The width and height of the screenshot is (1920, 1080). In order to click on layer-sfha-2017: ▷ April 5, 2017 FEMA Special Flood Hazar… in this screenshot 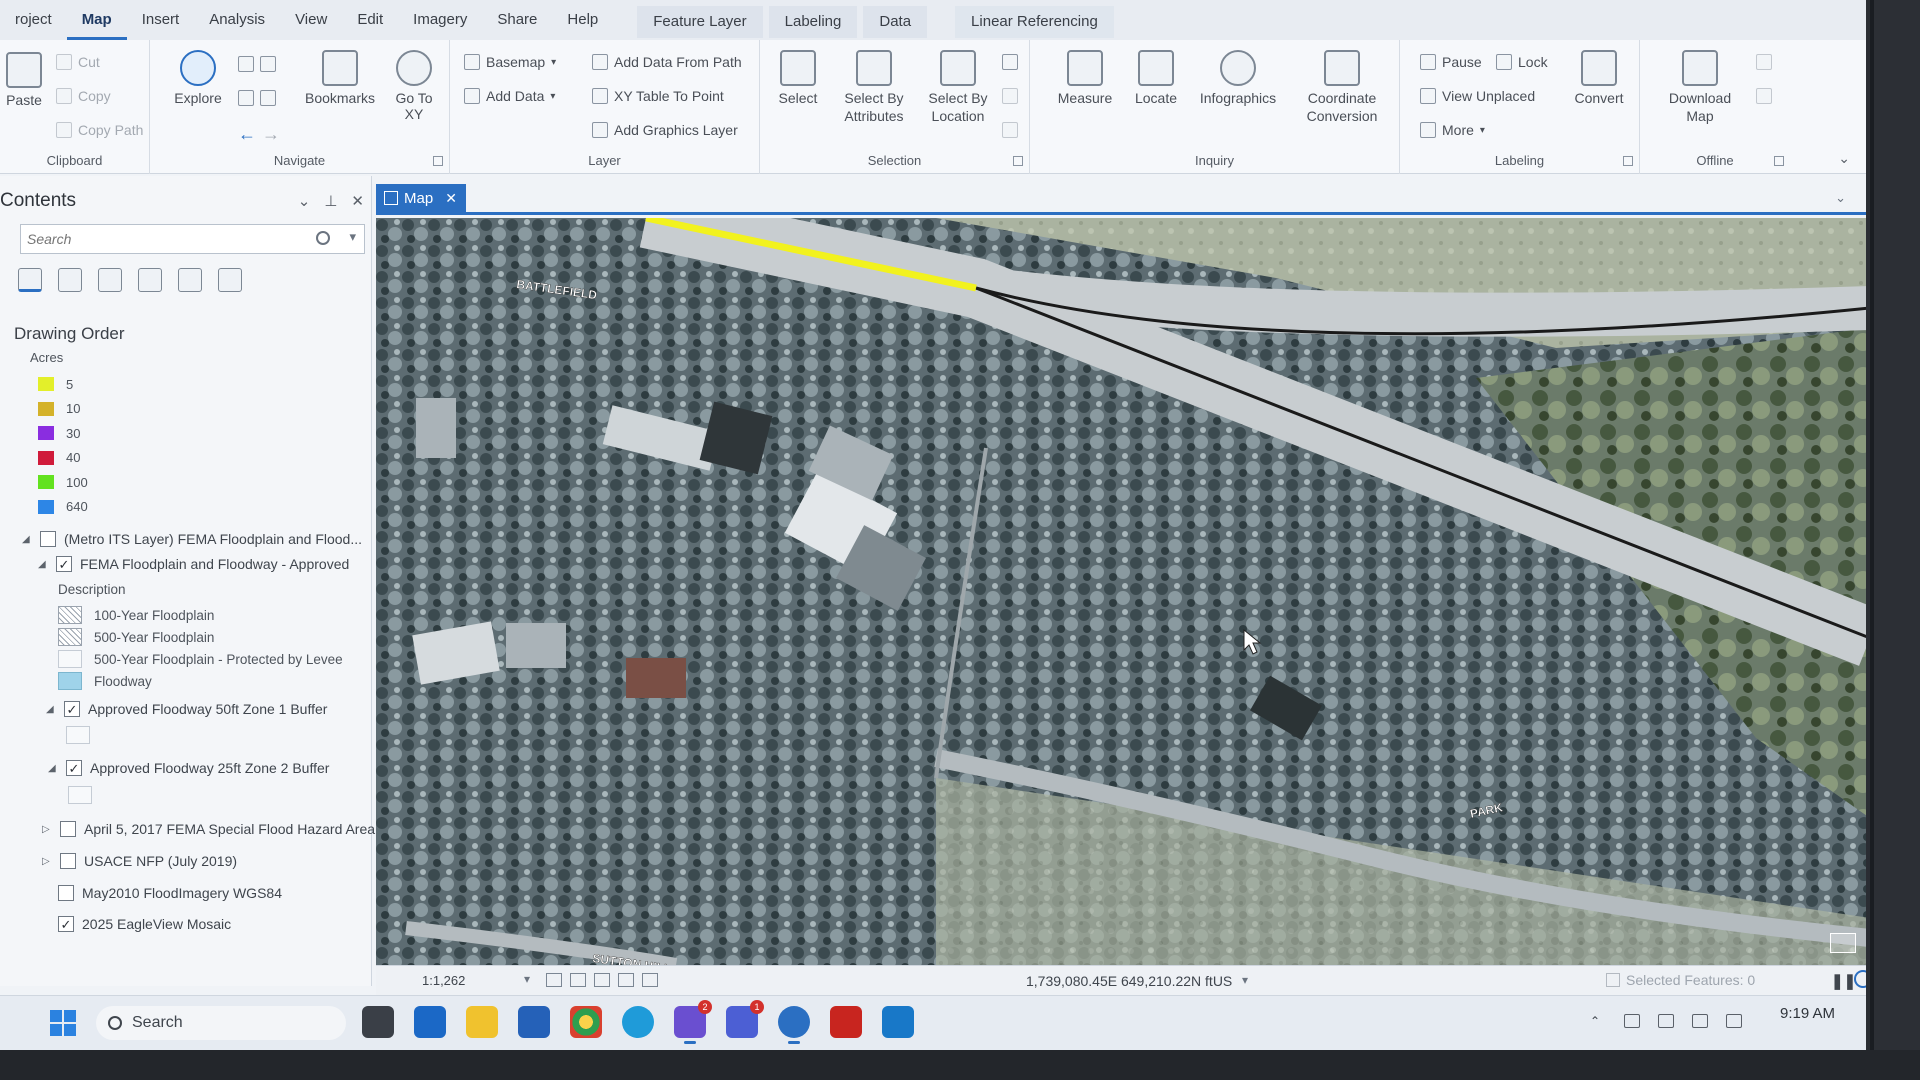, I will do `click(208, 829)`.